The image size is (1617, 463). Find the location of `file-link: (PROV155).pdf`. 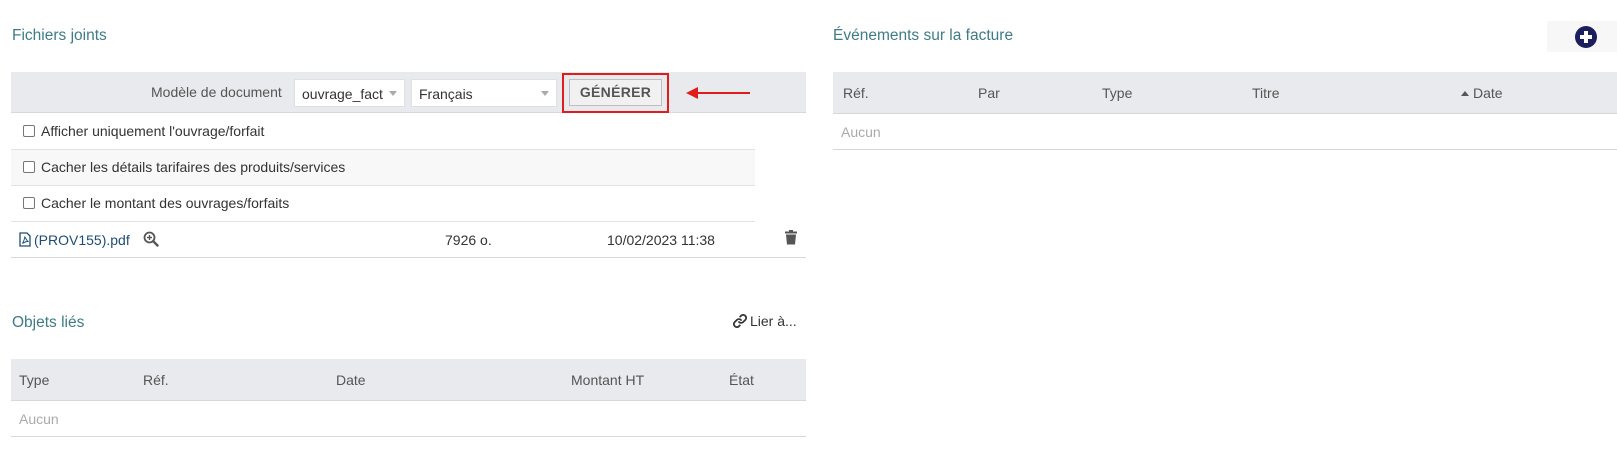

file-link: (PROV155).pdf is located at coordinates (82, 240).